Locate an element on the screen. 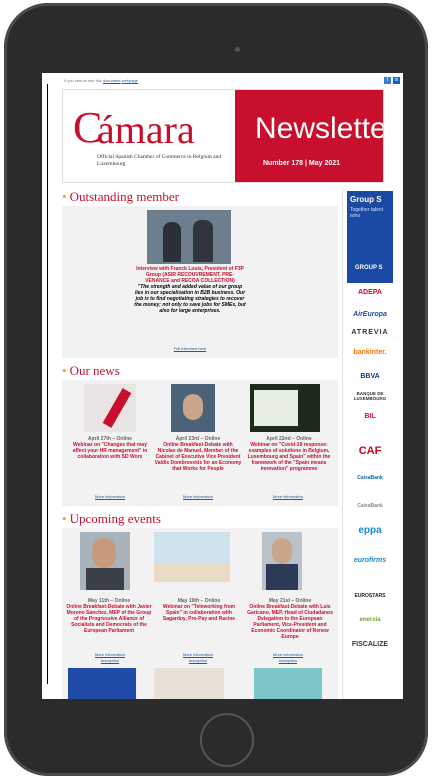 This screenshot has width=432, height=779. news-more-link-3: More information is located at coordinates (288, 496).